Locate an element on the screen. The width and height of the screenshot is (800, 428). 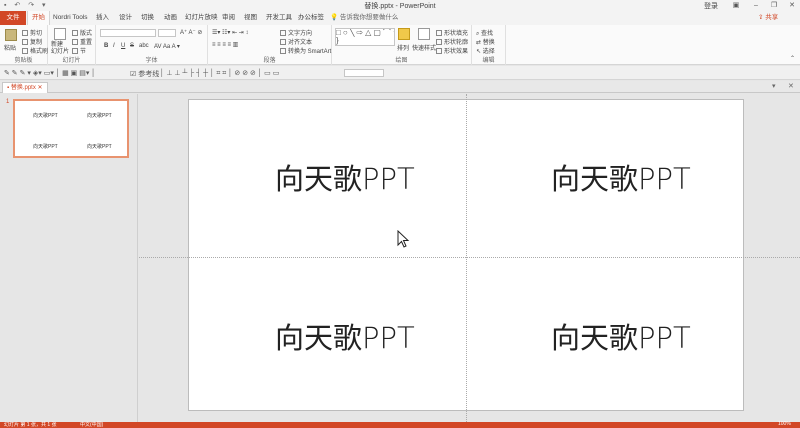
tell-me-box: 💡 告诉我你想要做什么 is located at coordinates (364, 18).